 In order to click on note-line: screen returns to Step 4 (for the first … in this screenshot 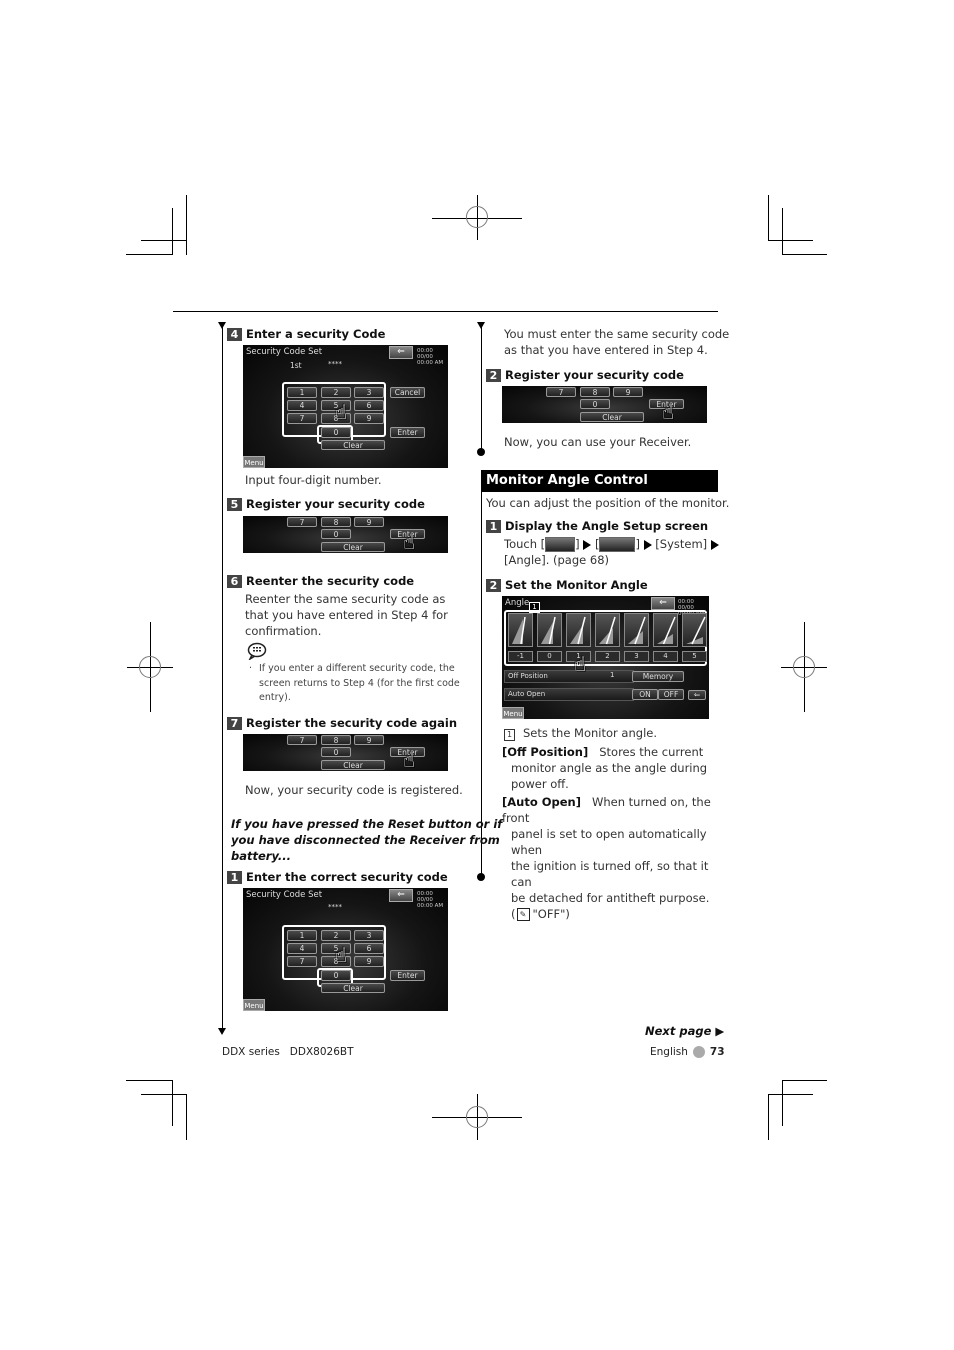, I will do `click(359, 683)`.